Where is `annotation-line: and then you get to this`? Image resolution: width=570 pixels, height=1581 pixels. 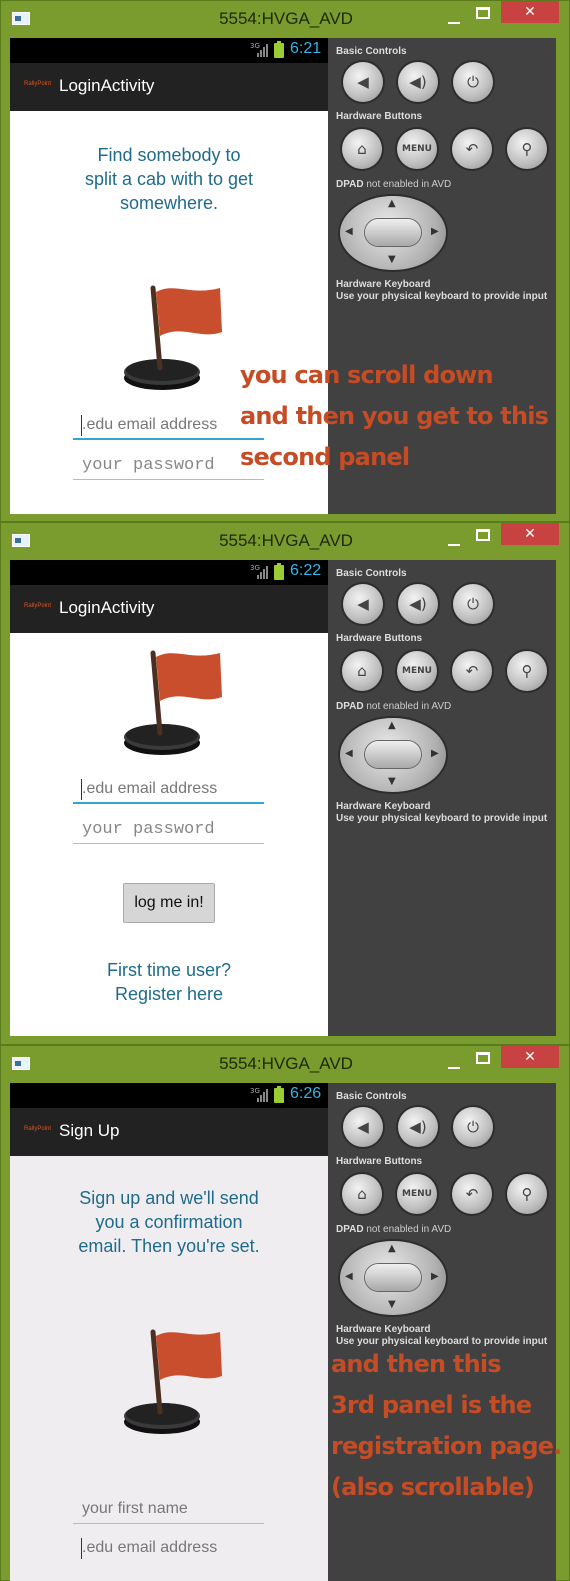
annotation-line: and then you get to this is located at coordinates (394, 416).